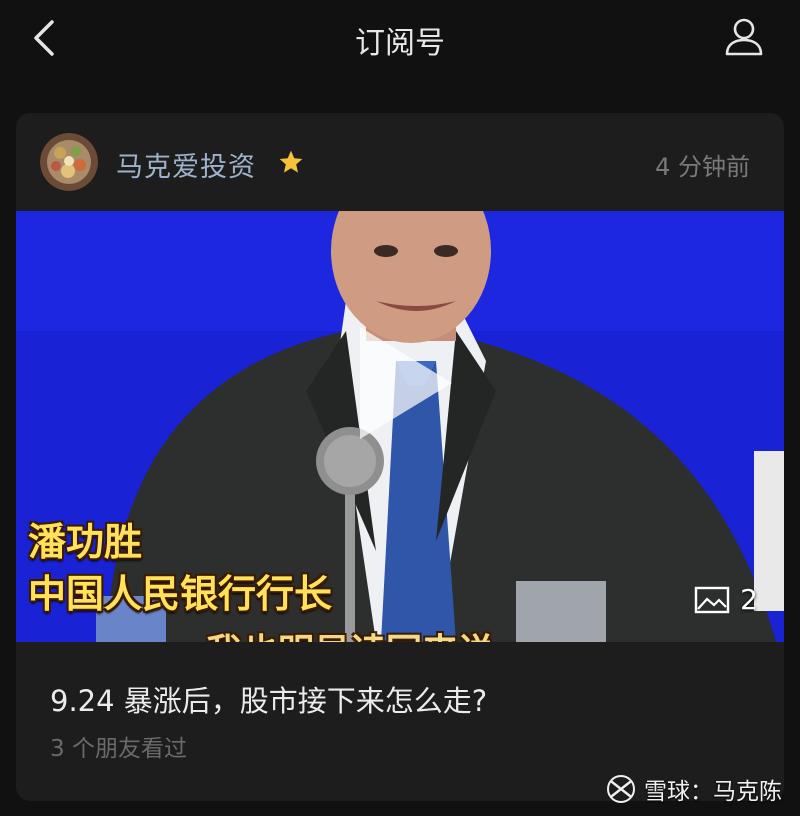 The width and height of the screenshot is (800, 816). What do you see at coordinates (268, 699) in the screenshot?
I see `post-title: 9.24 暴涨后，股市接下来怎么走?` at bounding box center [268, 699].